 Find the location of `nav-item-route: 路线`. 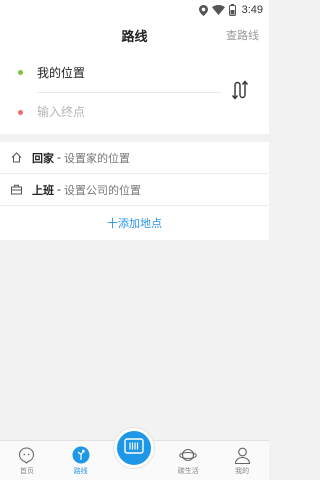

nav-item-route: 路线 is located at coordinates (81, 460).